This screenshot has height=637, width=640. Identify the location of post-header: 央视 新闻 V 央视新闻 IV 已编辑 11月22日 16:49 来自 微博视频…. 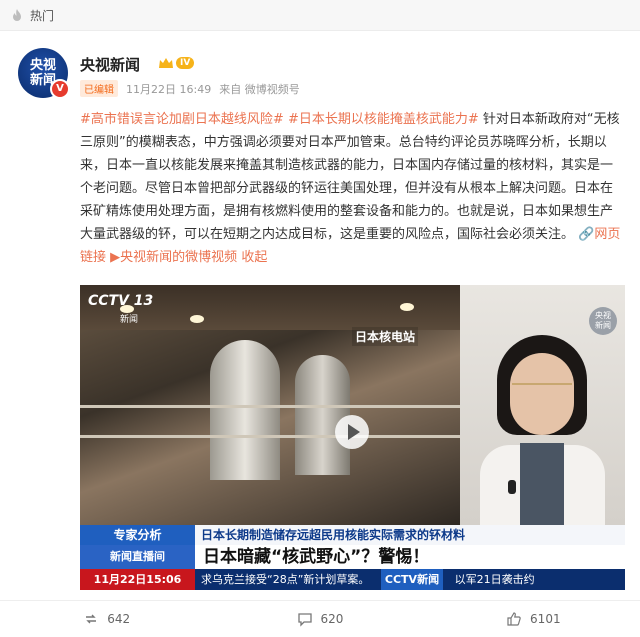
(318, 74).